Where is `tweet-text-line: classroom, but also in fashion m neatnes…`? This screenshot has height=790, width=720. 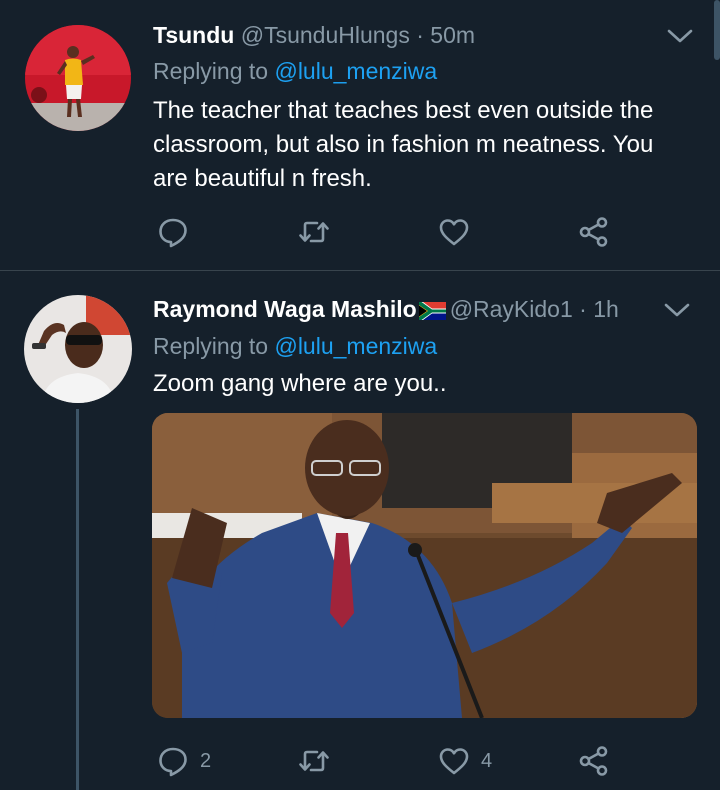
tweet-text-line: classroom, but also in fashion m neatnes… is located at coordinates (403, 144).